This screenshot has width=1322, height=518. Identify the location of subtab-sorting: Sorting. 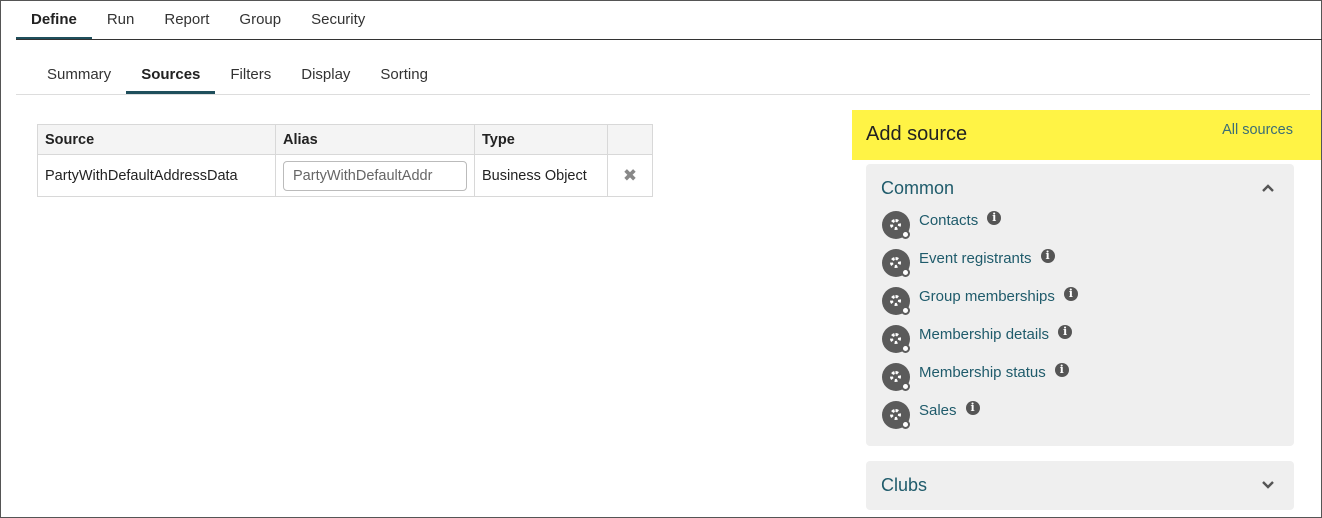
(404, 75).